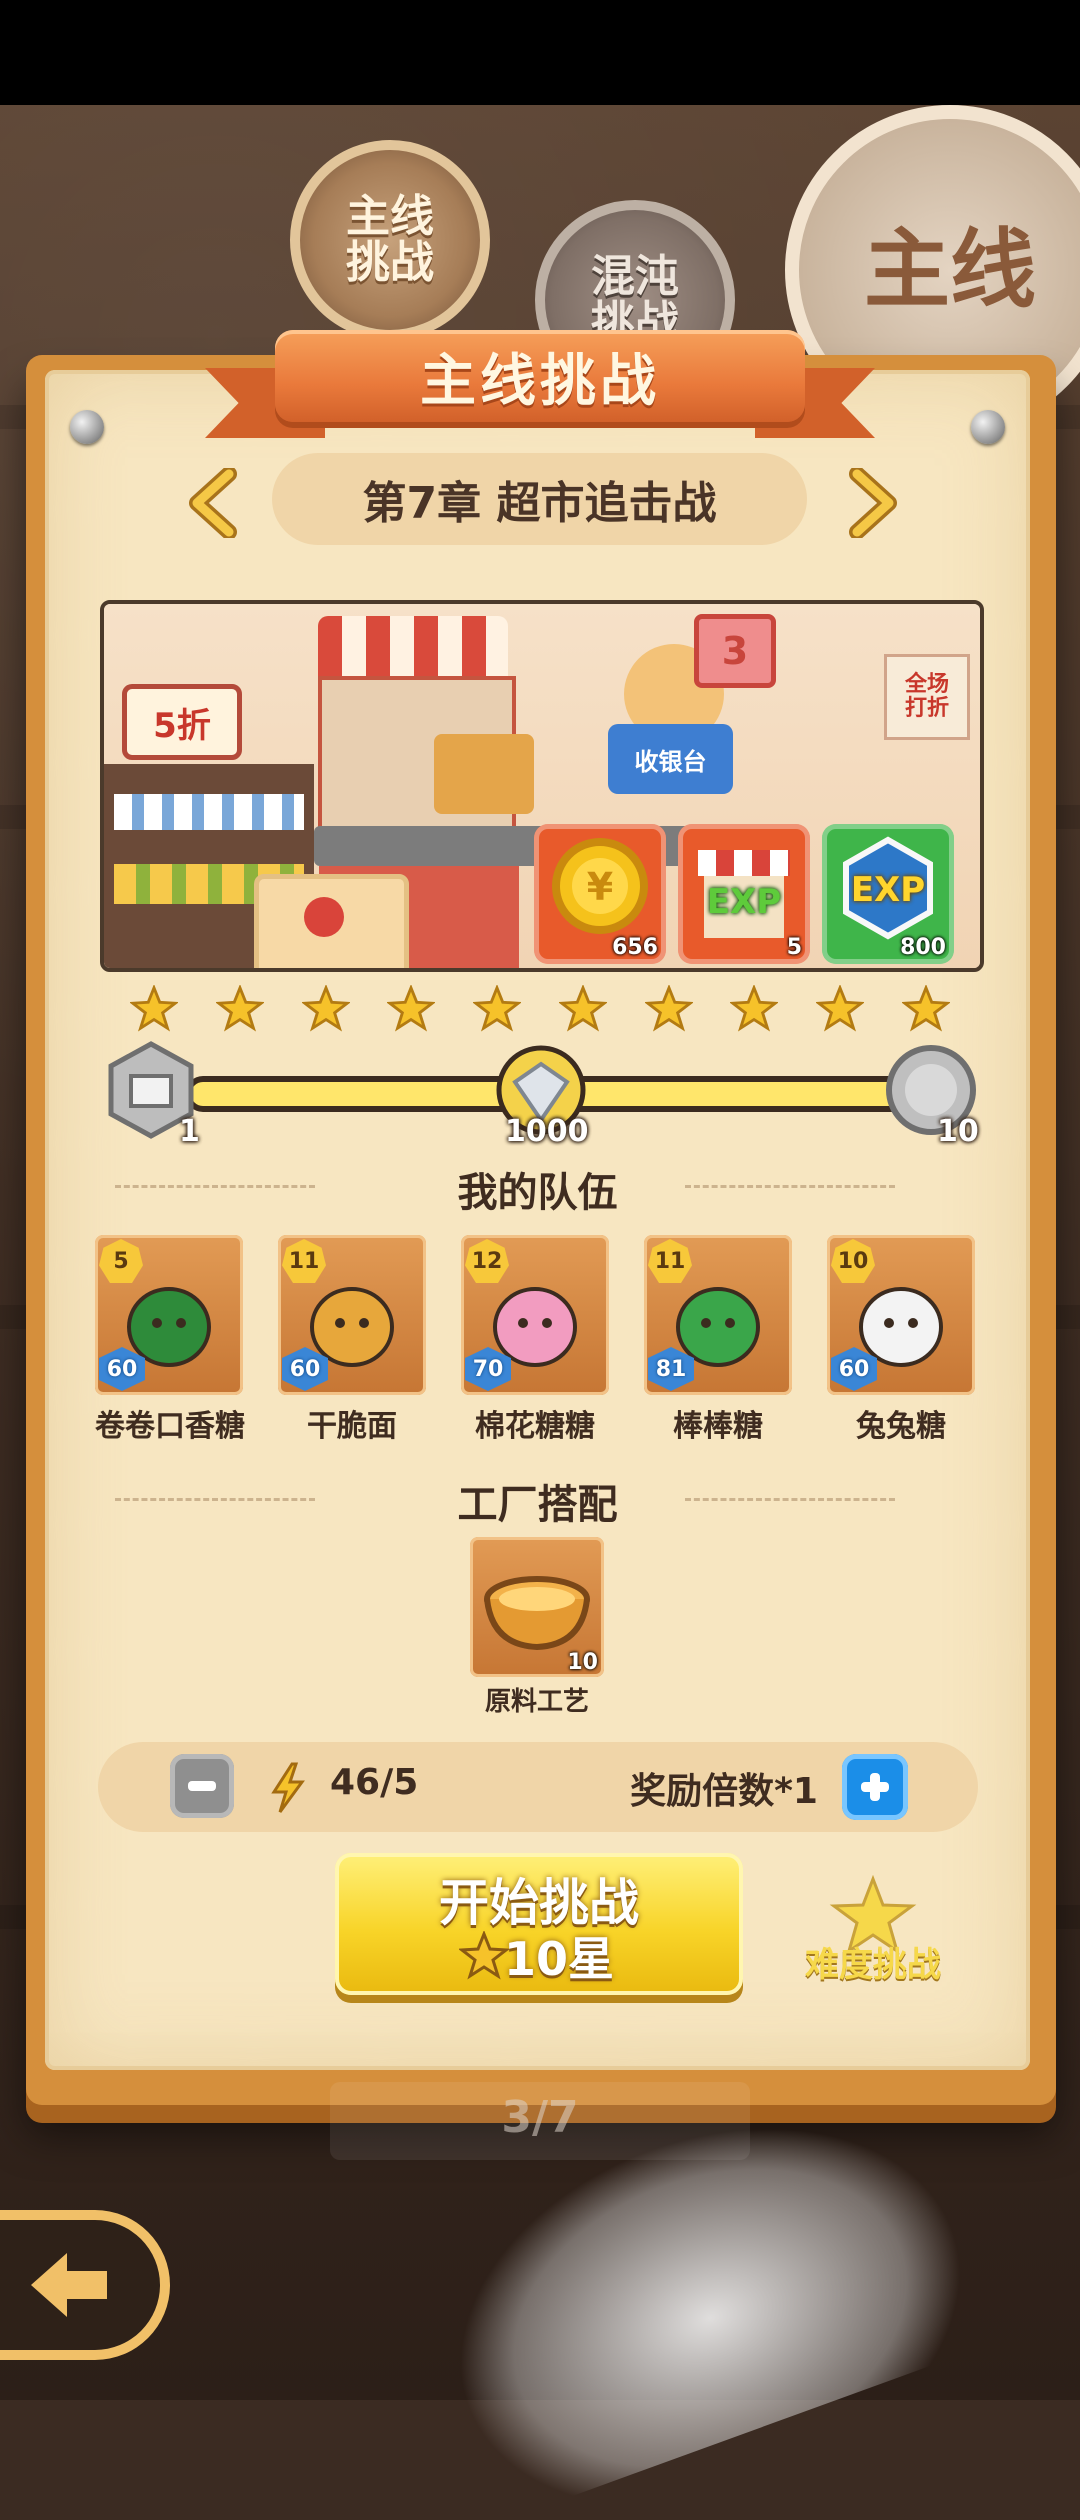 The image size is (1080, 2520). Describe the element at coordinates (582, 1662) in the screenshot. I see `factory-qty: 10` at that location.